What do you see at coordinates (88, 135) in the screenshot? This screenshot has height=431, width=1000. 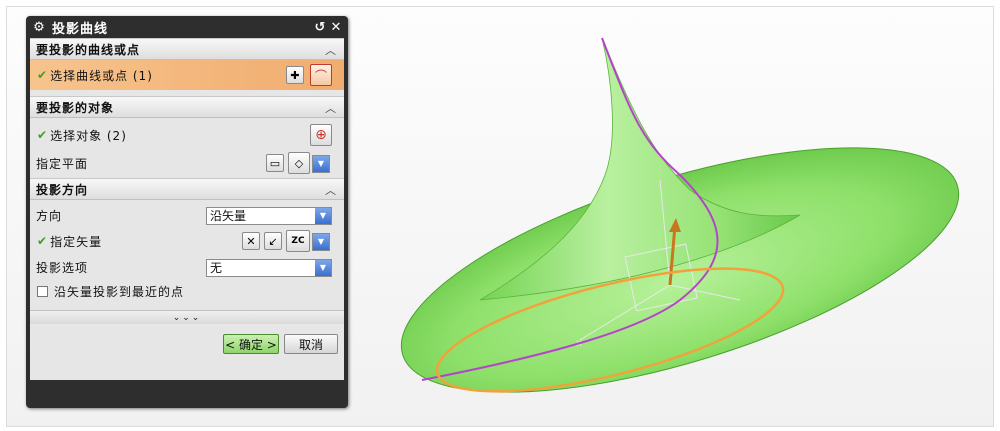 I see `select-object-label: 选择对象 (2)` at bounding box center [88, 135].